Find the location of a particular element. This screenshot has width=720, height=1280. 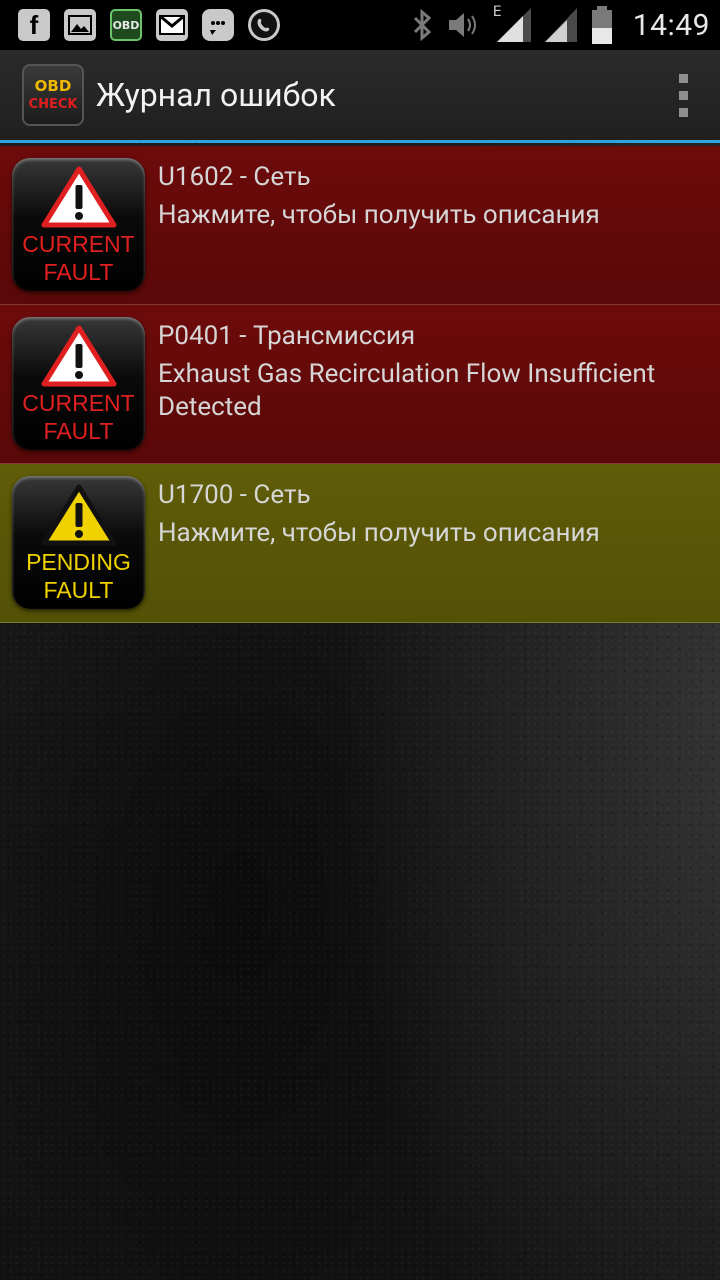

logo-obd-text: OBD is located at coordinates (53, 86).